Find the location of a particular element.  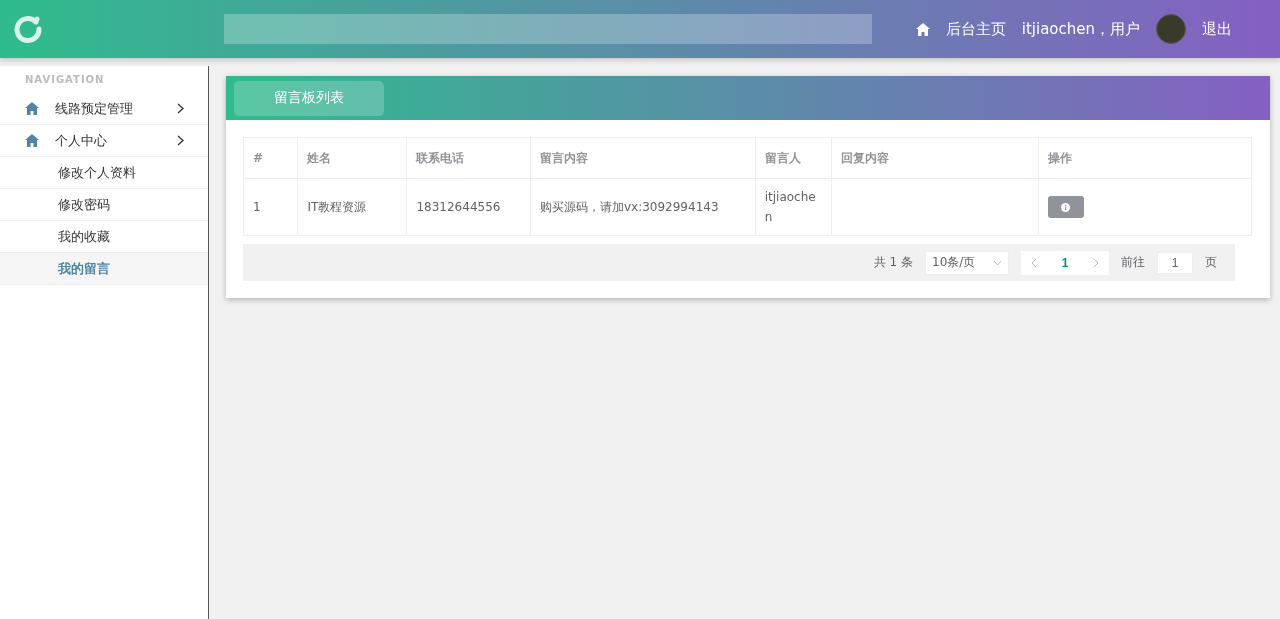

chevron-down-icon is located at coordinates (997, 262).